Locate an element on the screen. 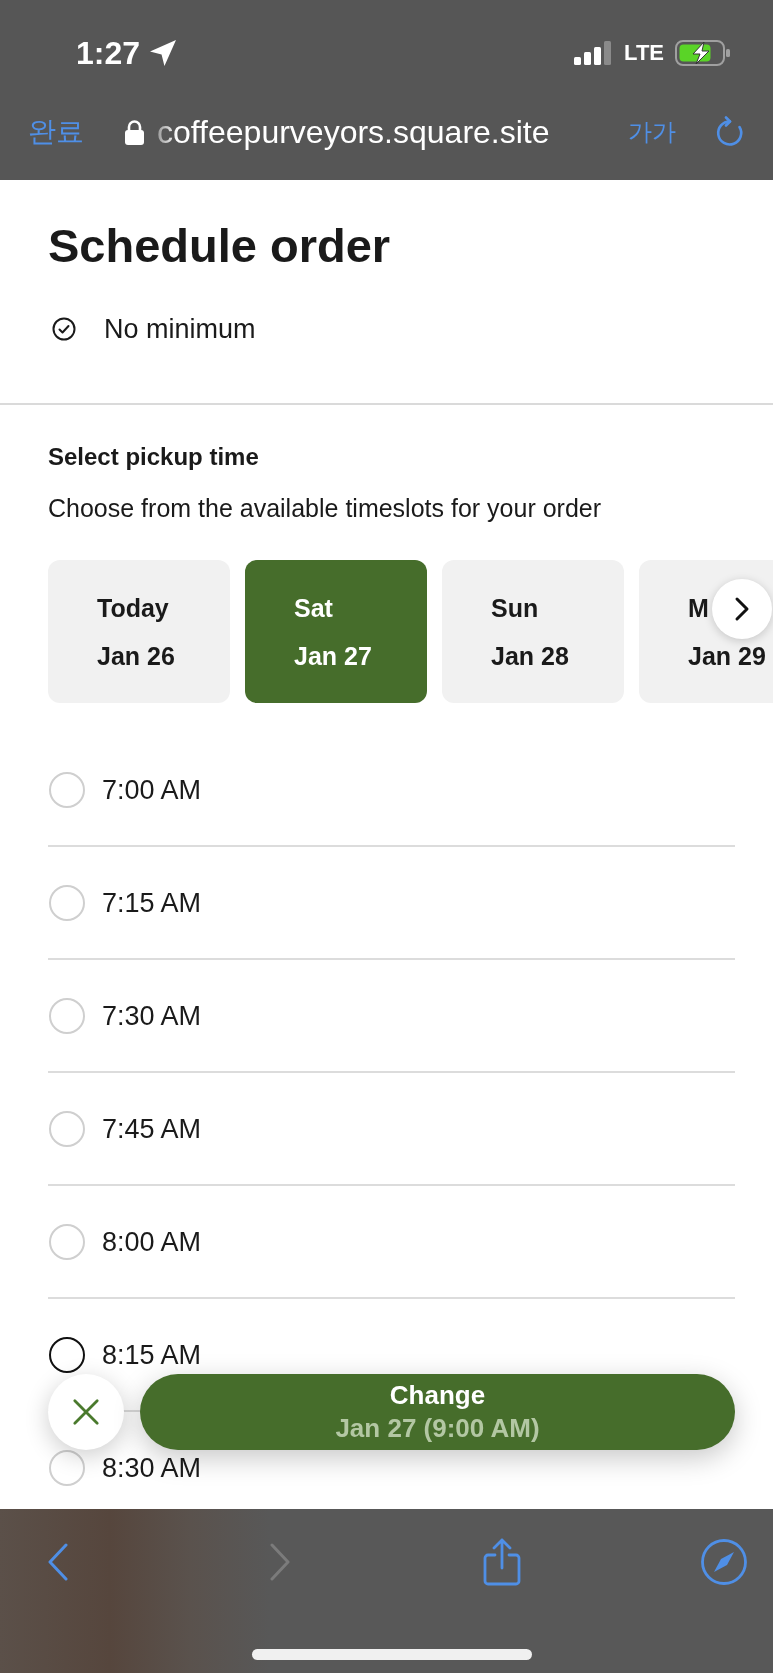  location-arrow-icon is located at coordinates (163, 53).